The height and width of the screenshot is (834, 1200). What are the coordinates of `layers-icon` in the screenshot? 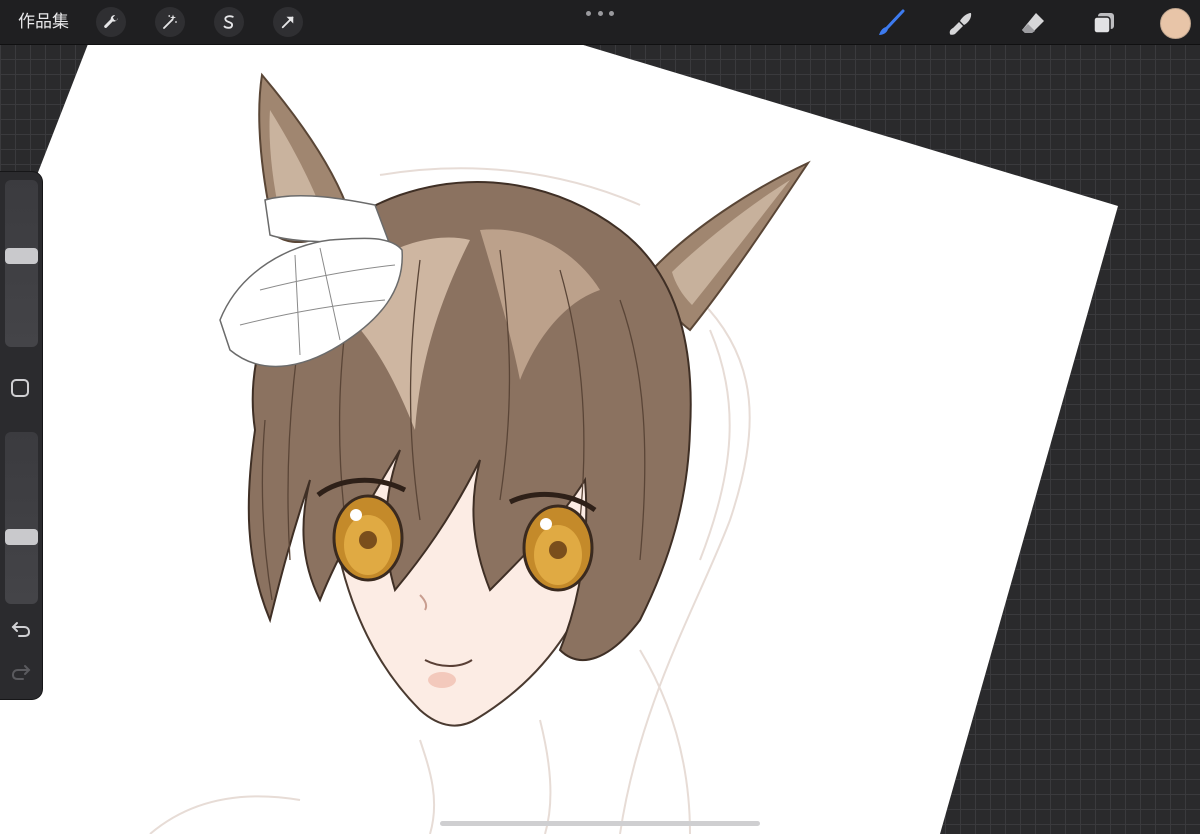 It's located at (1103, 23).